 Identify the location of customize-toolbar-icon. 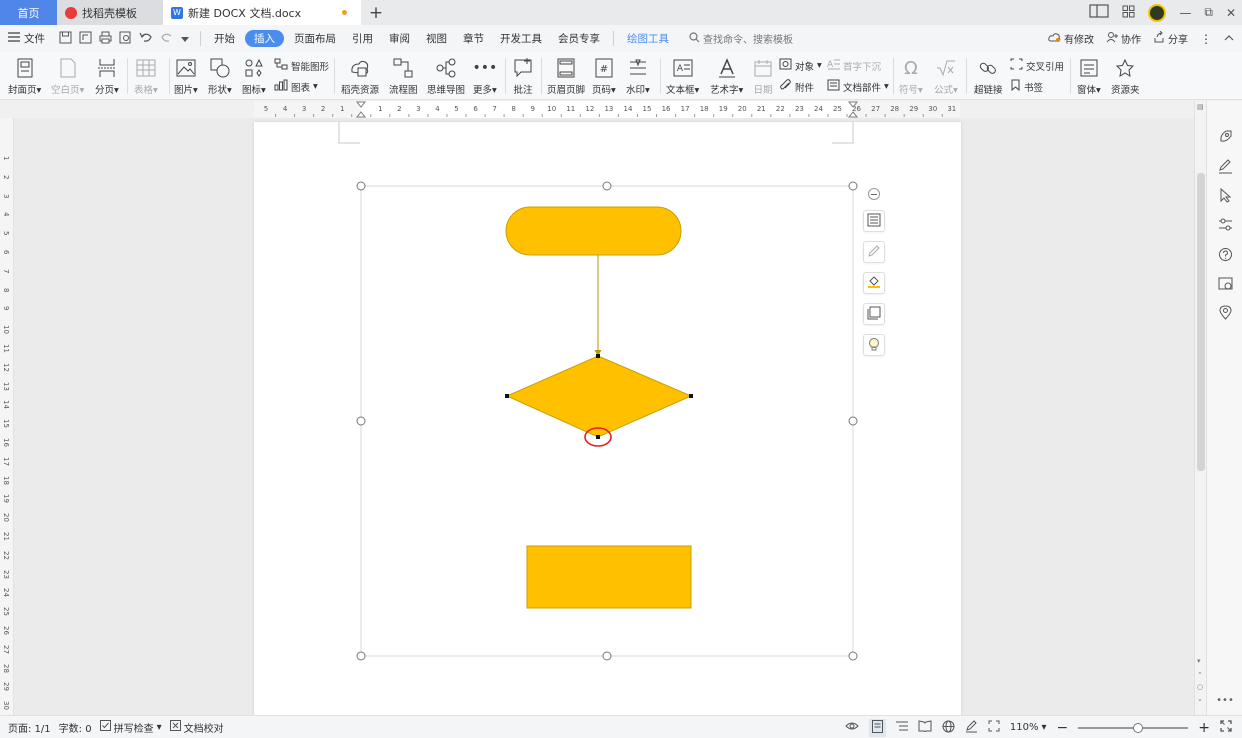
(185, 39).